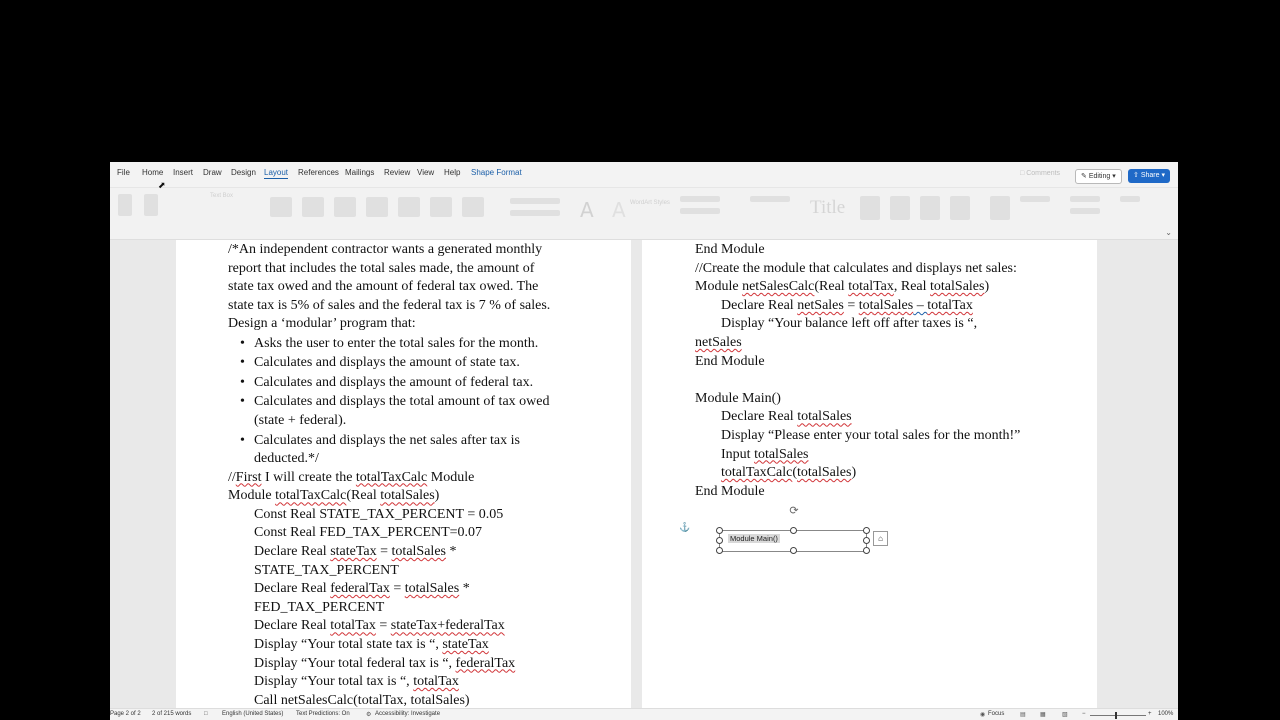 The image size is (1280, 720). Describe the element at coordinates (1150, 714) in the screenshot. I see `zoom-in-button: +` at that location.